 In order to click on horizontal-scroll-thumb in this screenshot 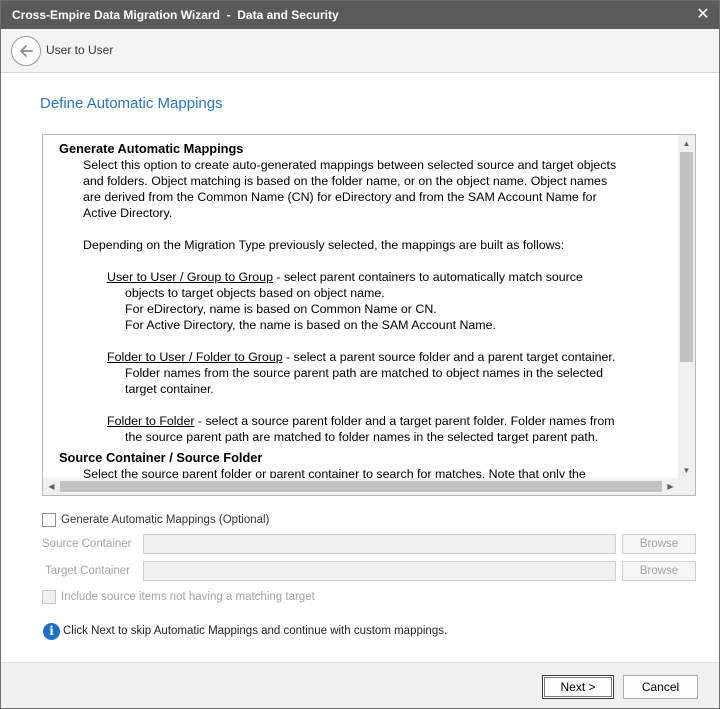, I will do `click(361, 486)`.